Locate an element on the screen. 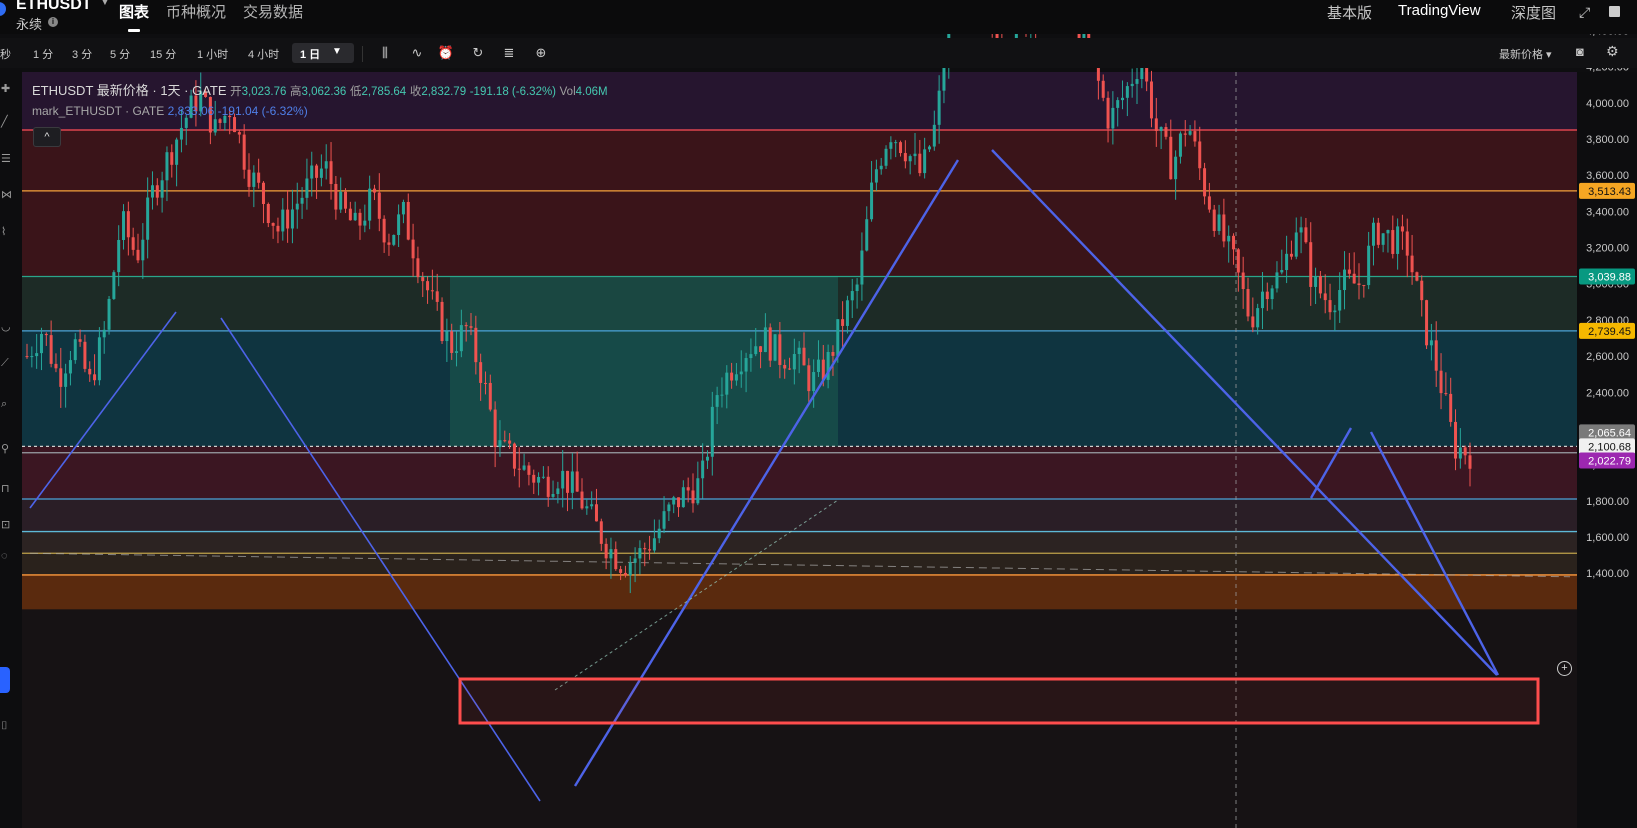 The image size is (1637, 828). trash-icon: ⌷ is located at coordinates (4, 726).